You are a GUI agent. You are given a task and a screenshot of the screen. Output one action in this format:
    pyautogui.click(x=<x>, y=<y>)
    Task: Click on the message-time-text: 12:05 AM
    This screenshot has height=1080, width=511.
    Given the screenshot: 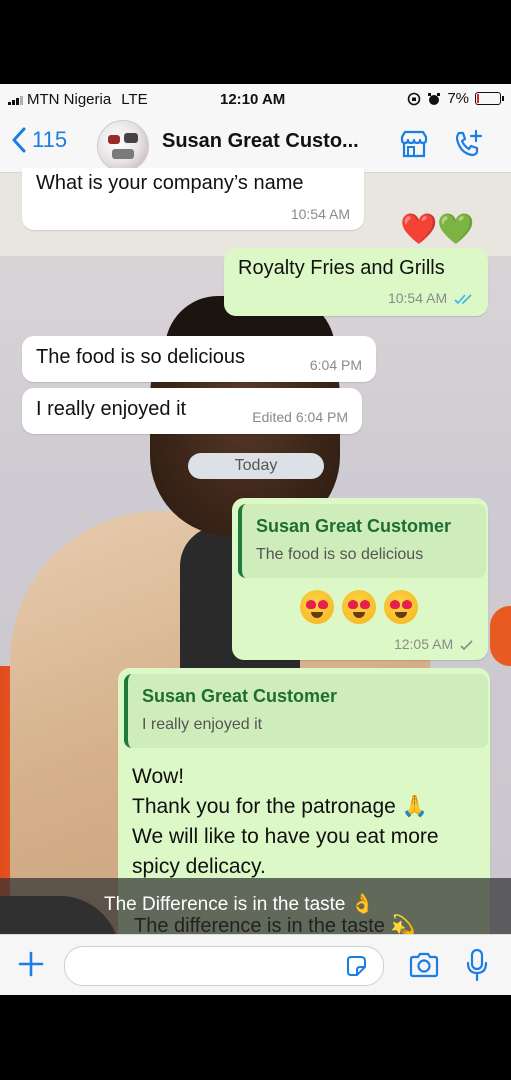 What is the action you would take?
    pyautogui.click(x=423, y=644)
    